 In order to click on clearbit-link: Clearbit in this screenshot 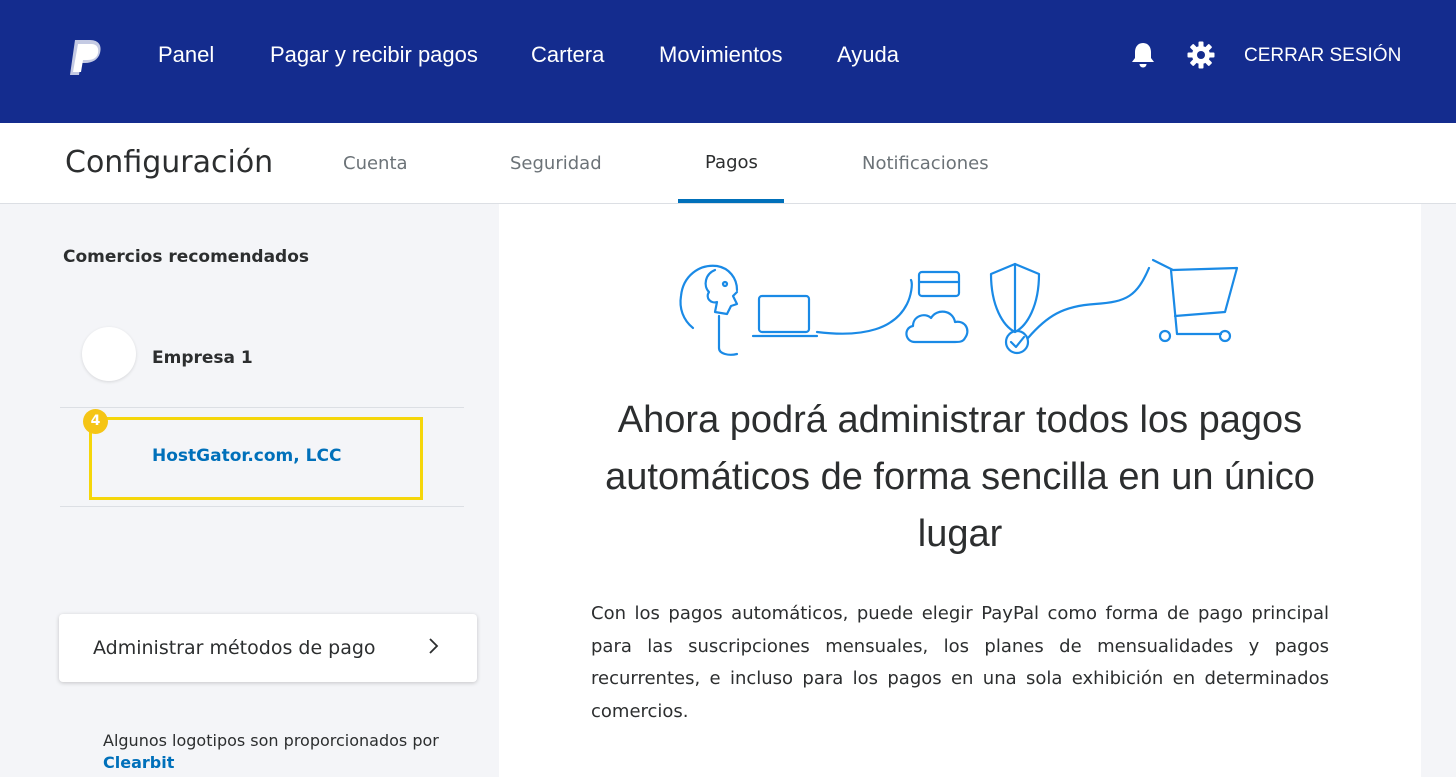, I will do `click(138, 762)`.